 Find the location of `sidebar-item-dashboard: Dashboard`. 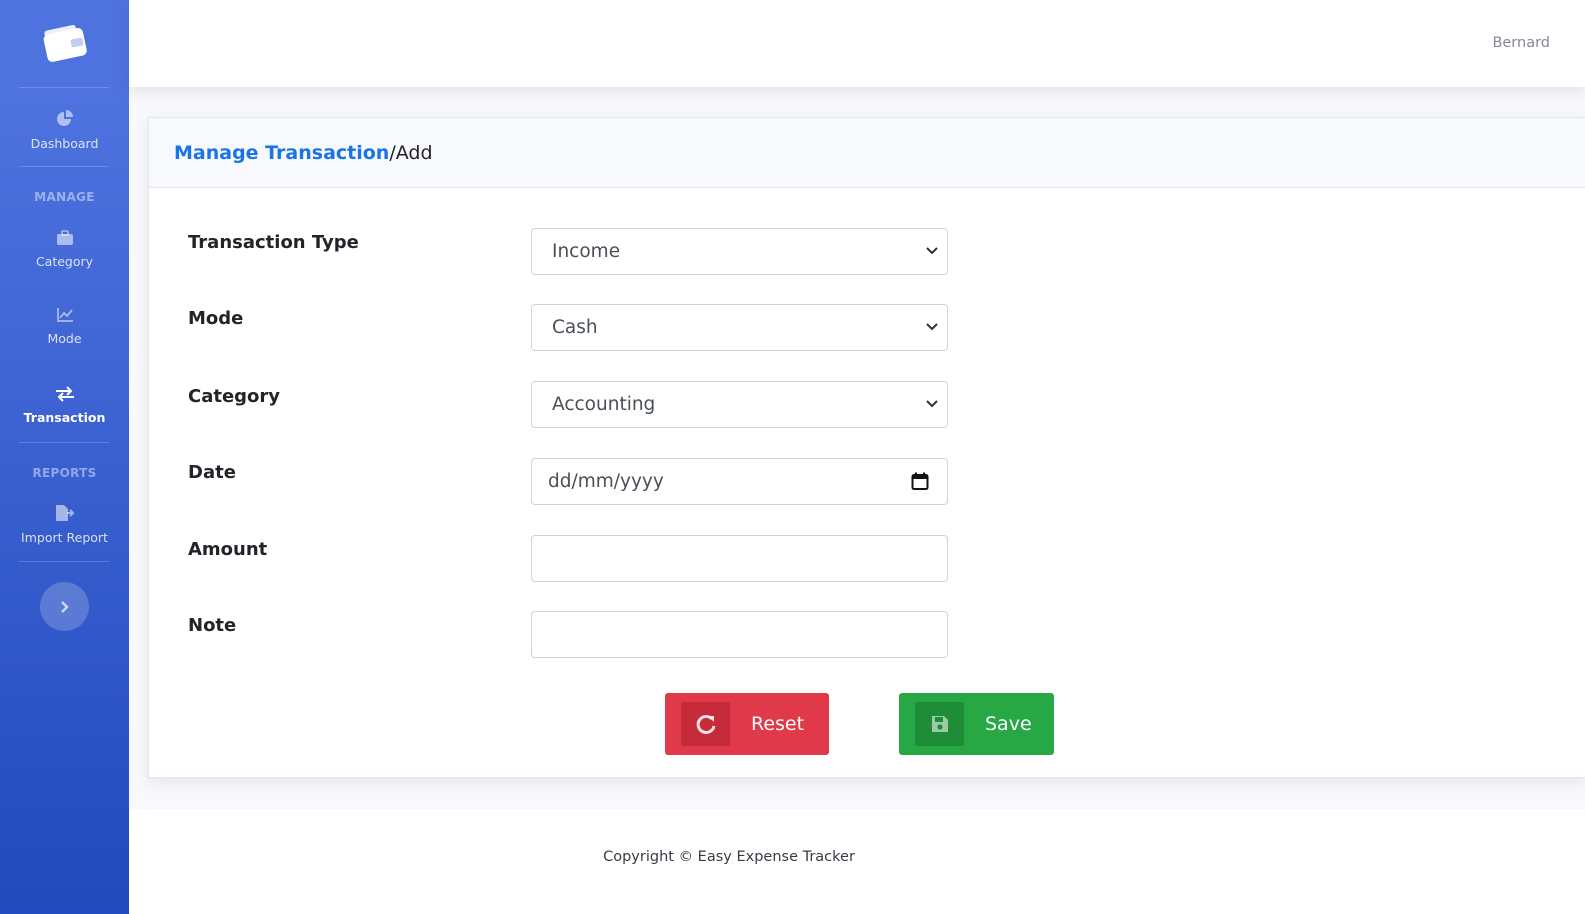

sidebar-item-dashboard: Dashboard is located at coordinates (64, 131).